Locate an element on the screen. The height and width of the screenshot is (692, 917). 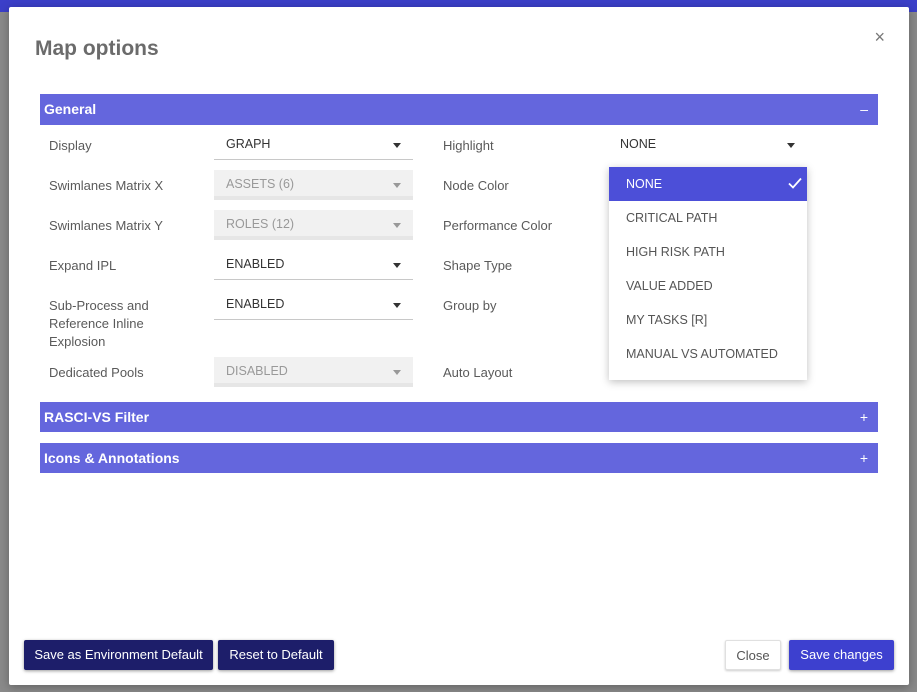
auto-layout-label: Auto Layout is located at coordinates (478, 372).